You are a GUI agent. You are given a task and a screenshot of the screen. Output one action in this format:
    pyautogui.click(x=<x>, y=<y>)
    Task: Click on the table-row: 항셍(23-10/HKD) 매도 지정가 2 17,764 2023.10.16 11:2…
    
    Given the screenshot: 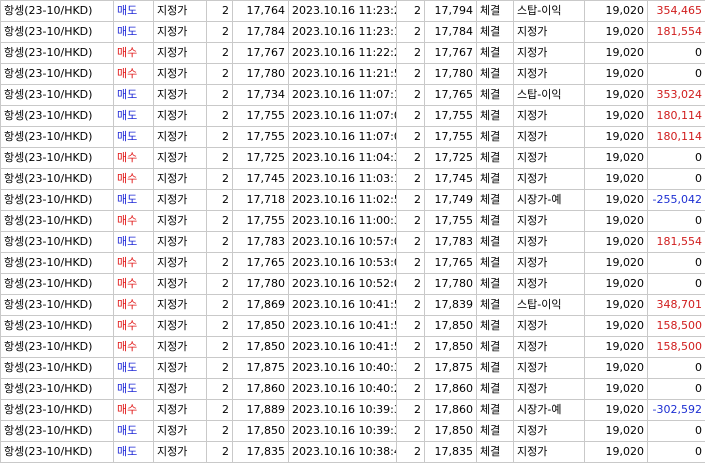 What is the action you would take?
    pyautogui.click(x=352, y=11)
    